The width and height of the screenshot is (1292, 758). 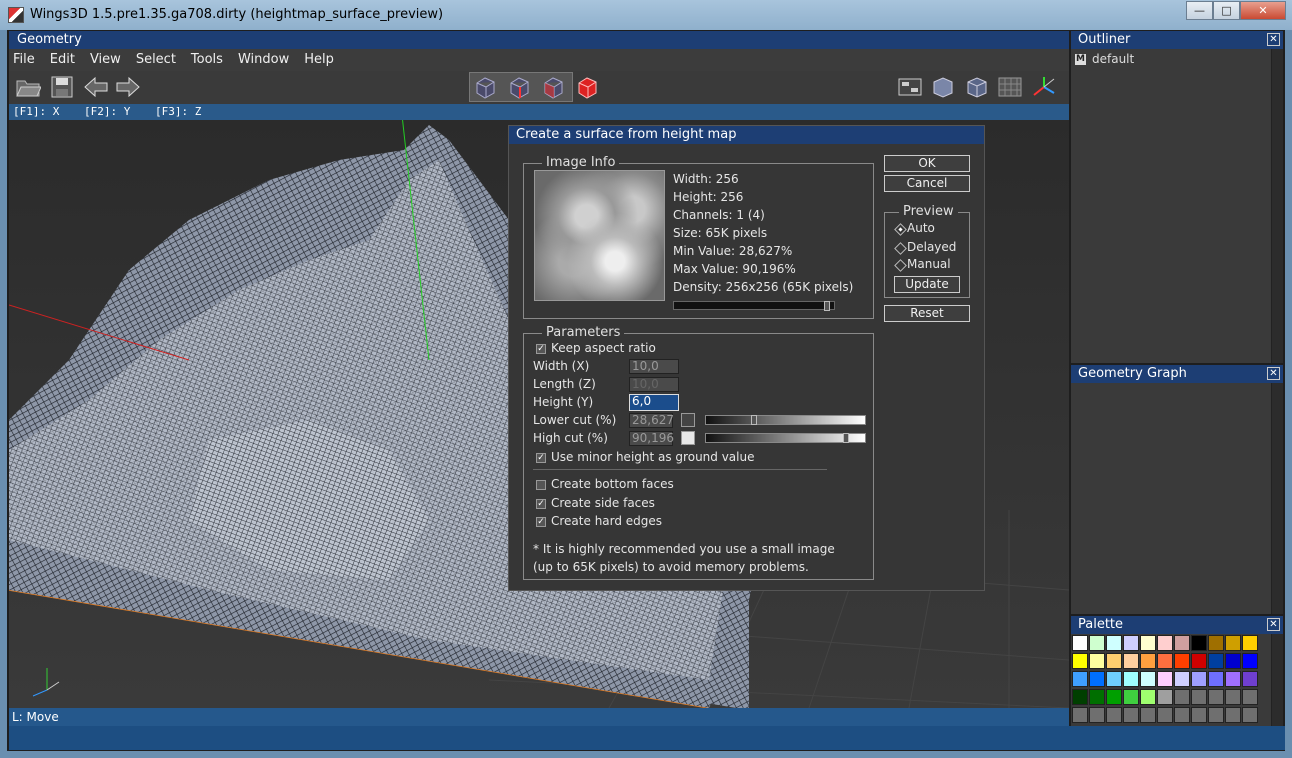 I want to click on geometry-graph-close-icon: ✕, so click(x=1273, y=373).